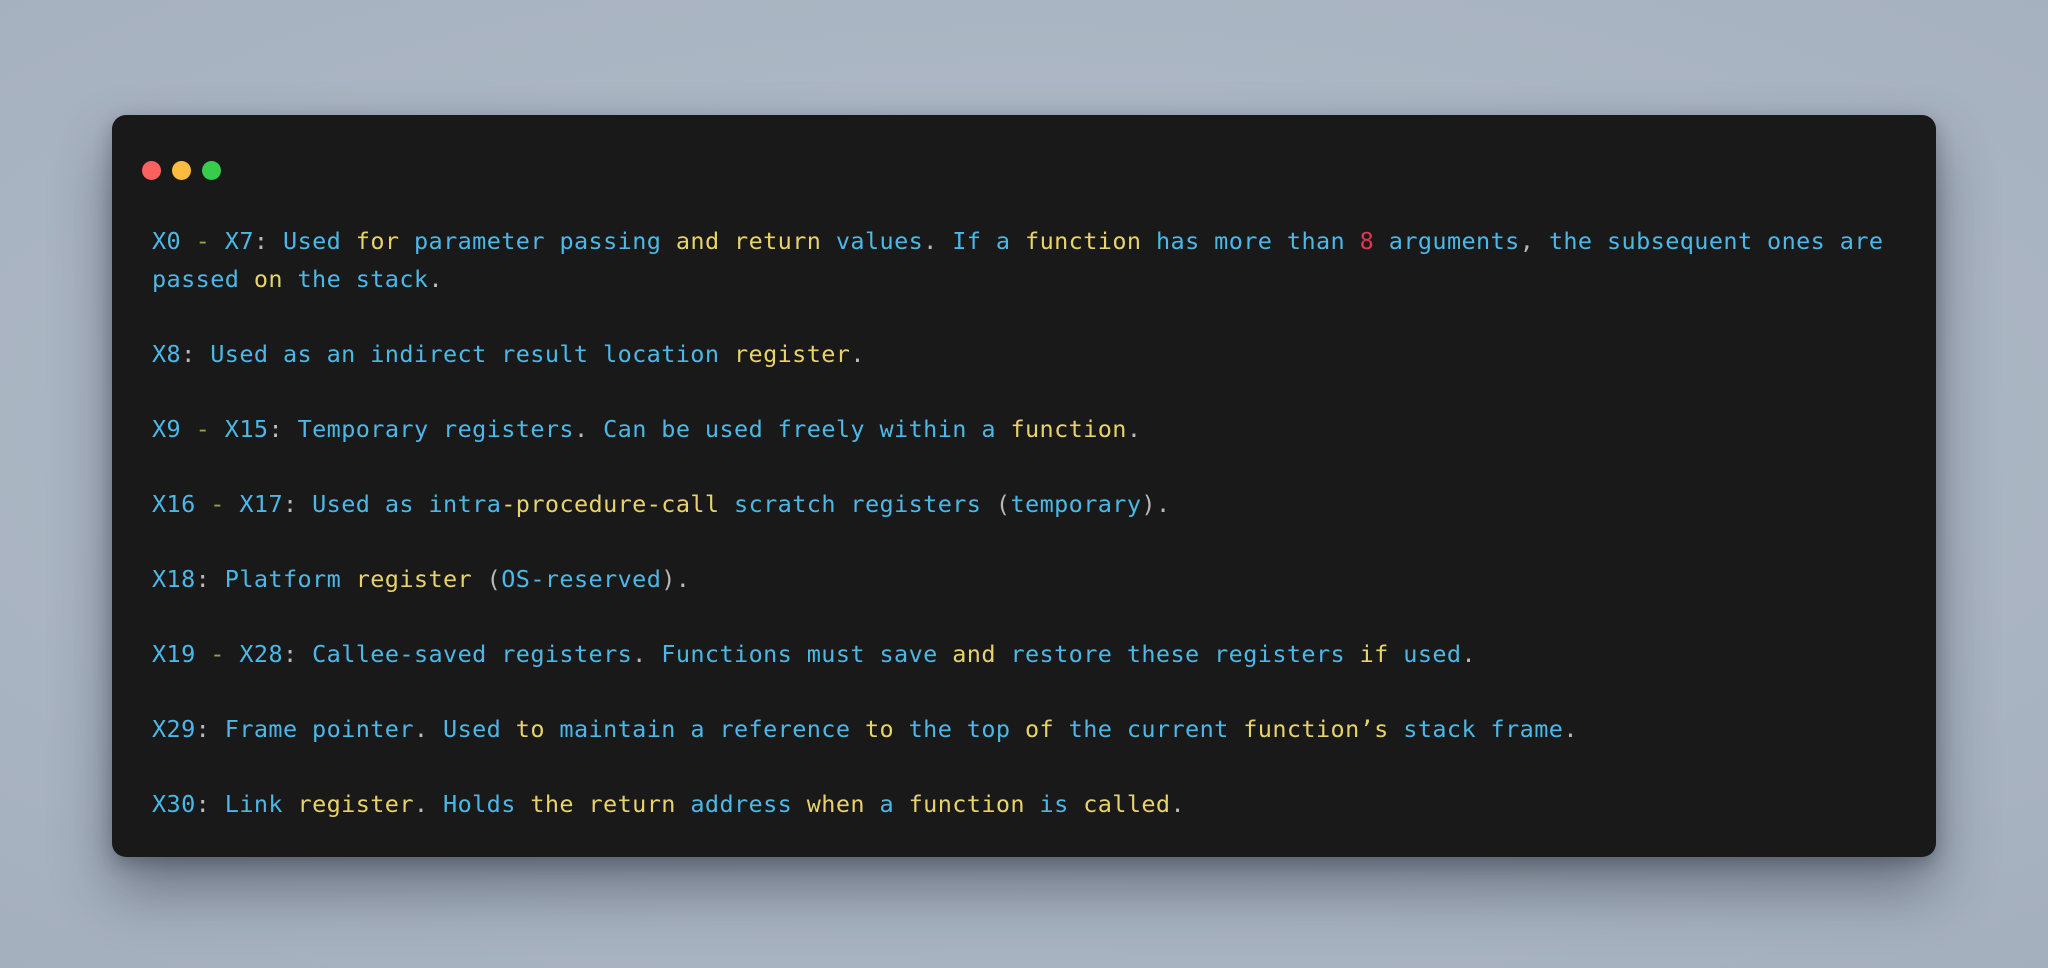 The width and height of the screenshot is (2048, 968). I want to click on code-token: the current, so click(1149, 729).